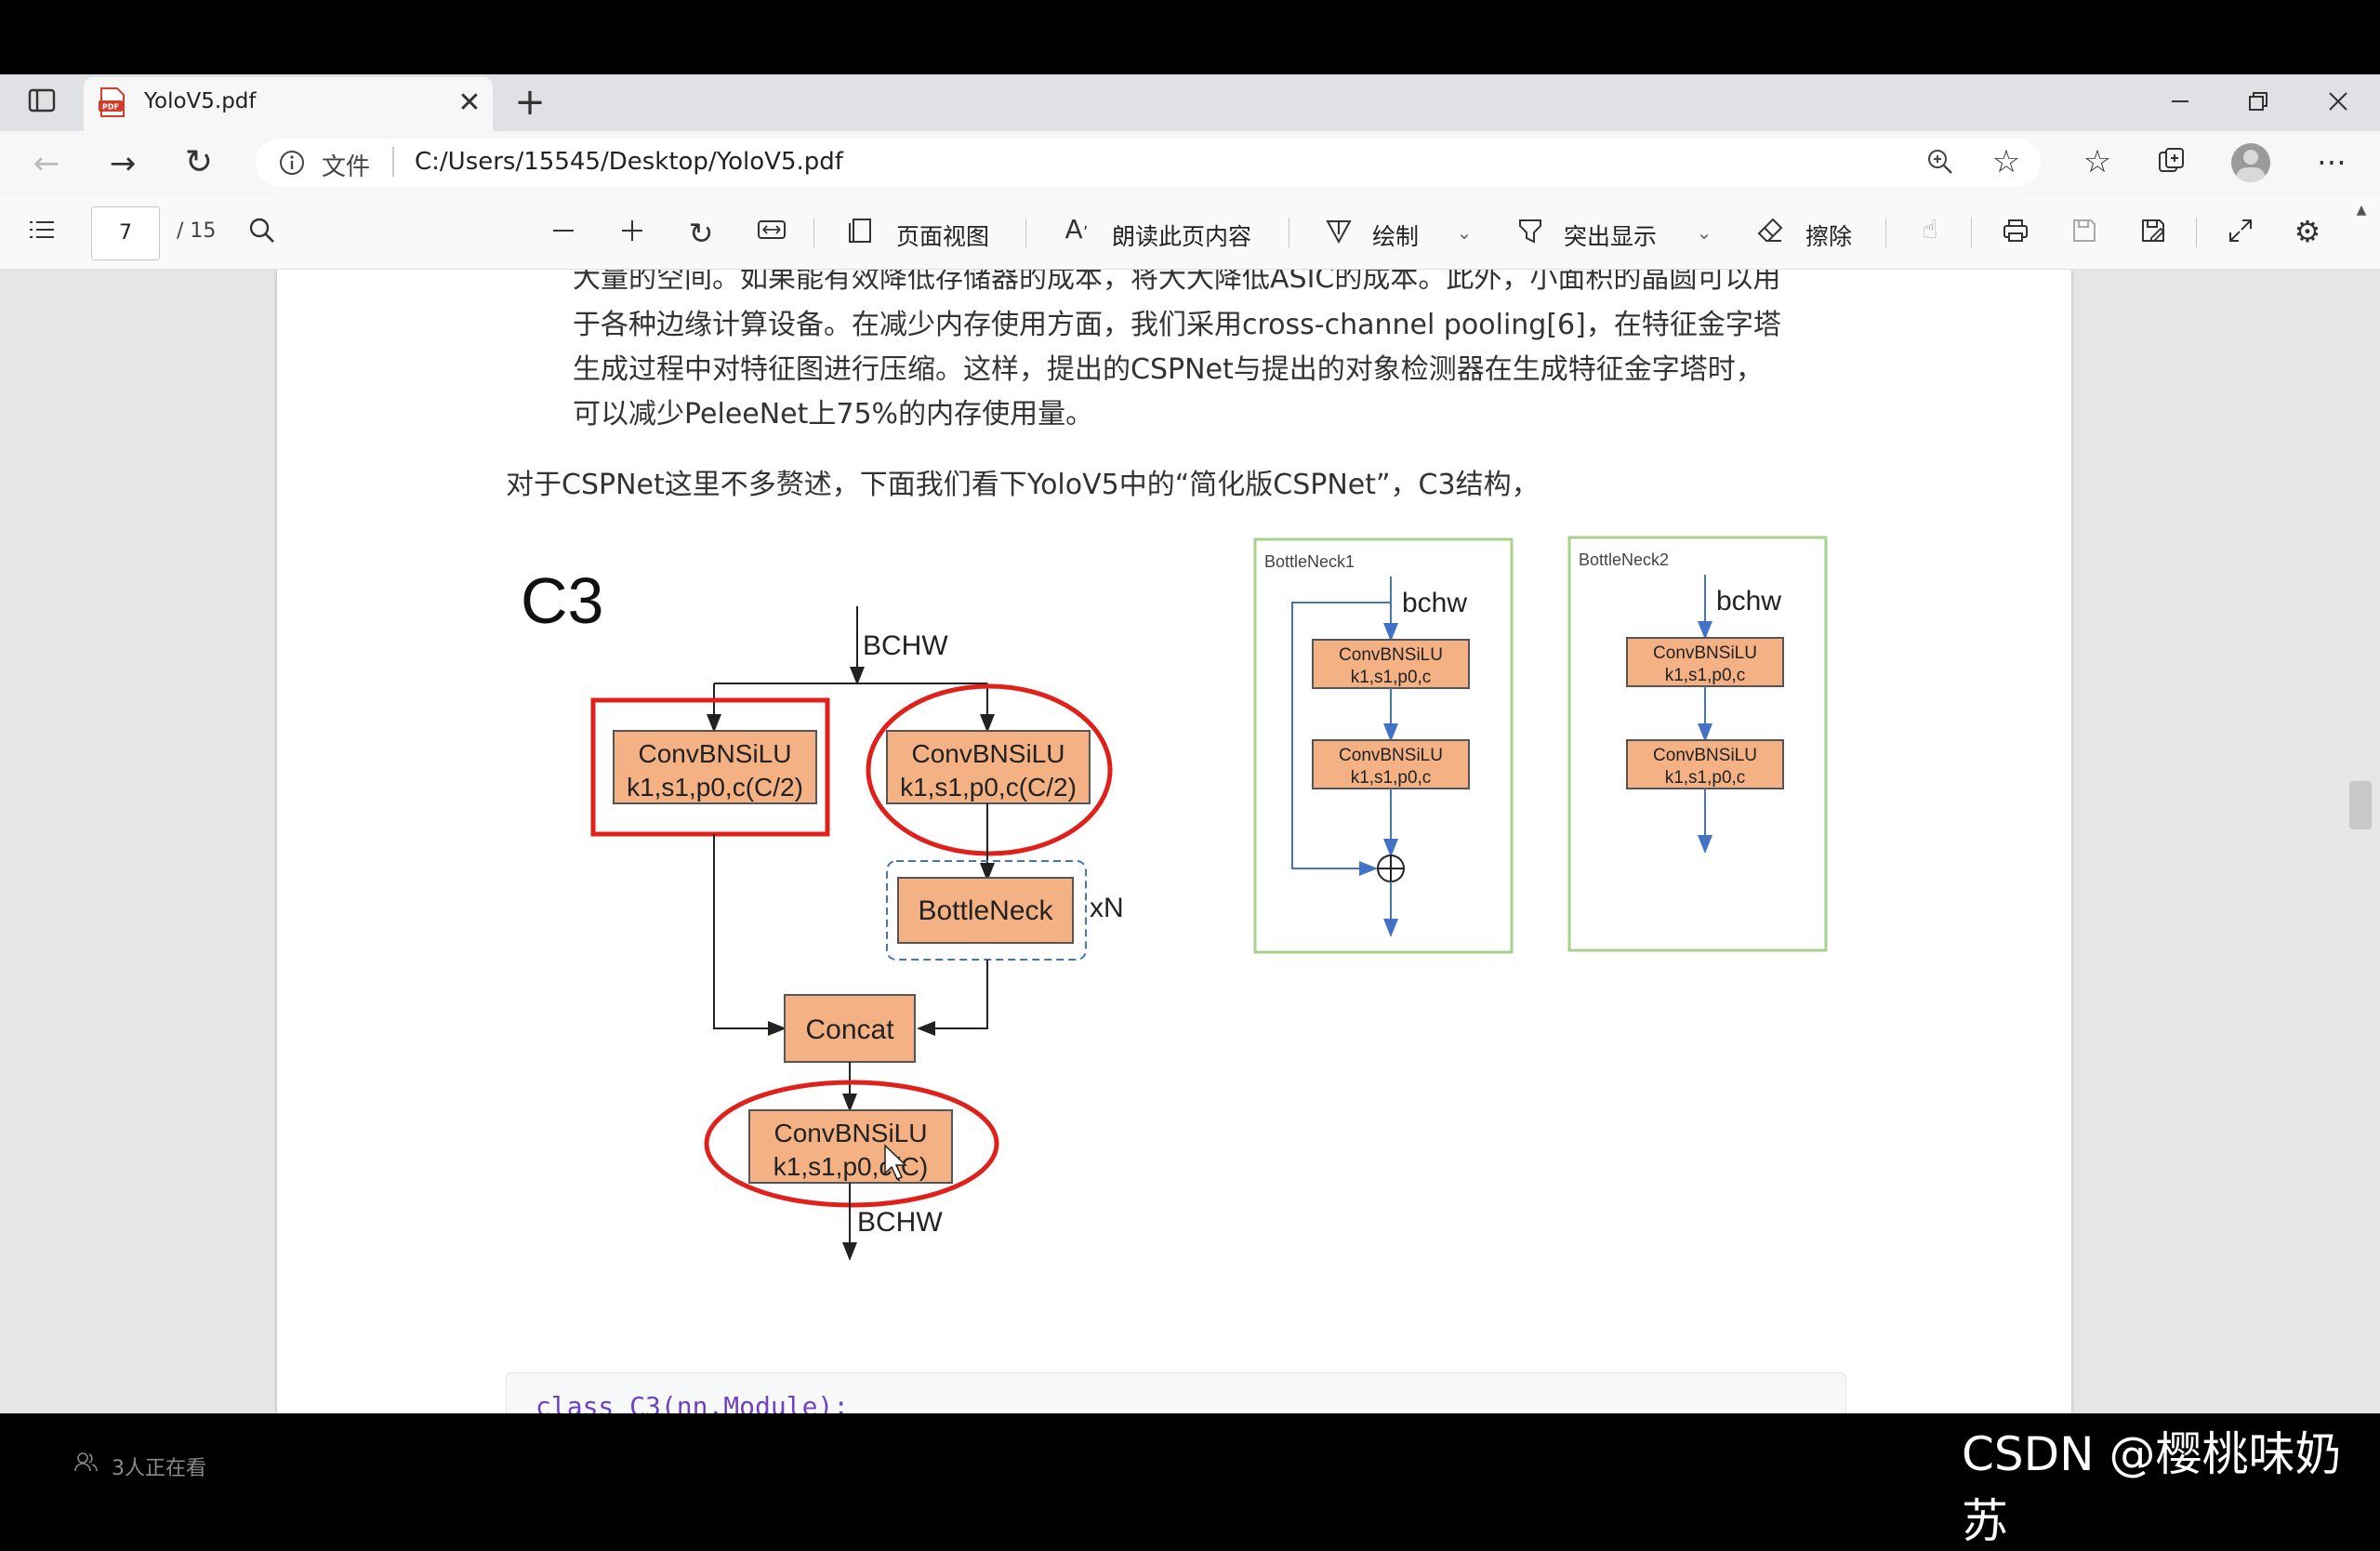  I want to click on bn1-conv1-line2: k1,s1,p0,c, so click(1391, 677).